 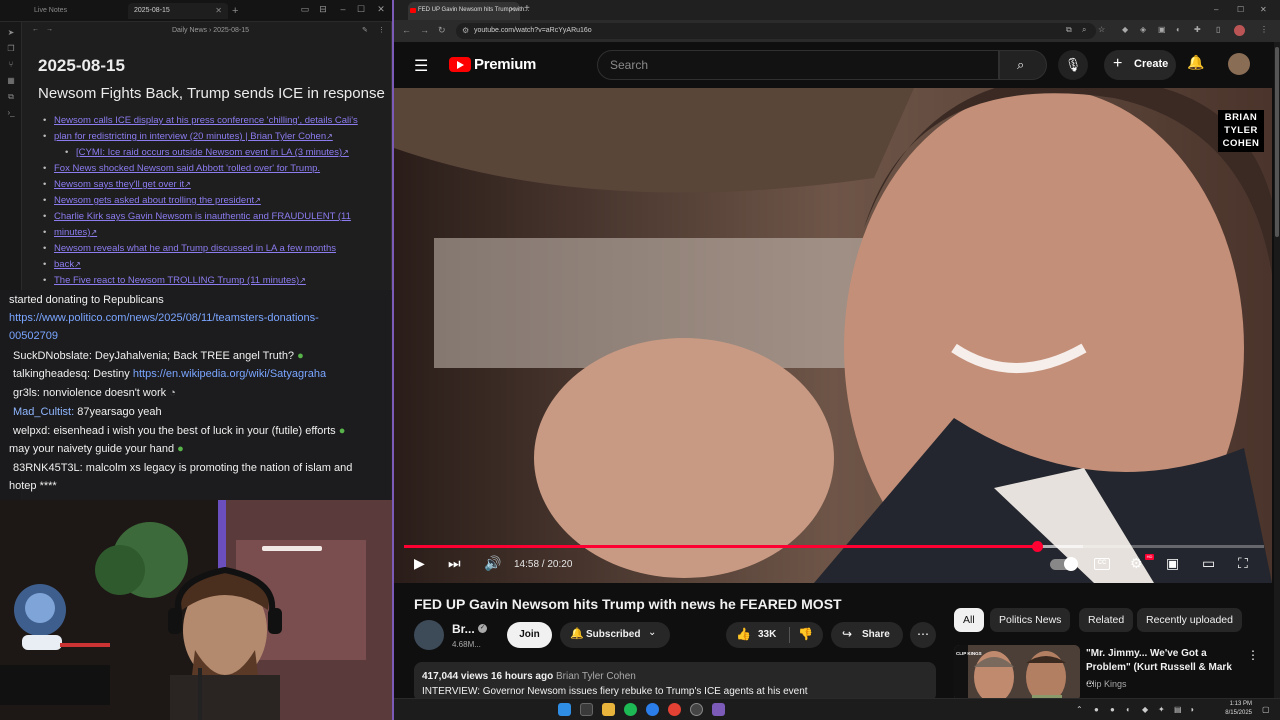 What do you see at coordinates (460, 64) in the screenshot?
I see `youtube-logo-icon` at bounding box center [460, 64].